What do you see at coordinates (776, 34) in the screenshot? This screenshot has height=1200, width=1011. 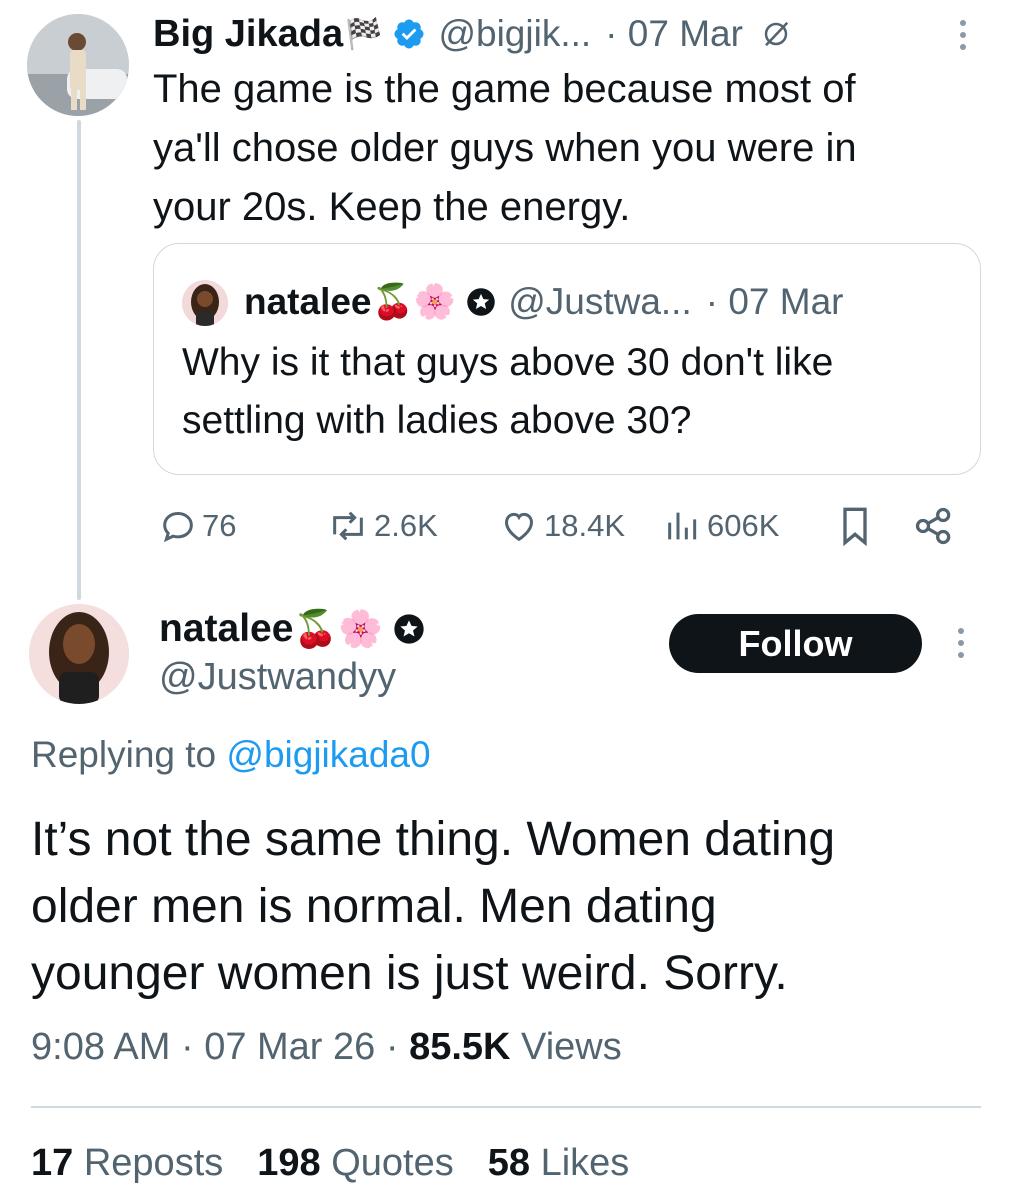 I see `grok-slash-icon` at bounding box center [776, 34].